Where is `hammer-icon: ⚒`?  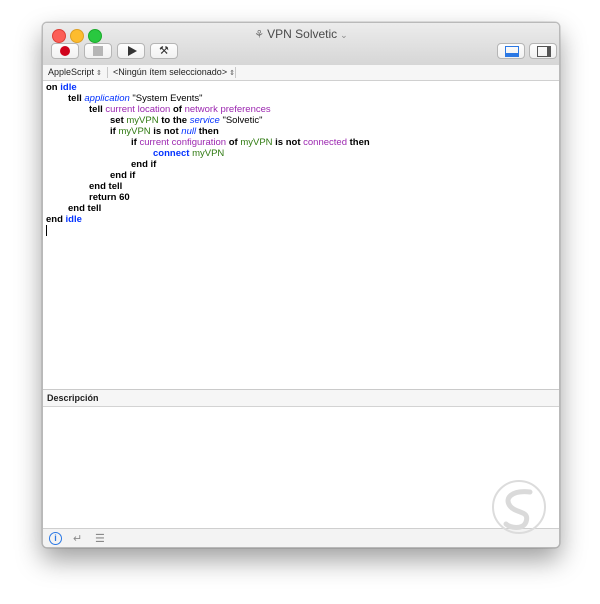 hammer-icon: ⚒ is located at coordinates (164, 51).